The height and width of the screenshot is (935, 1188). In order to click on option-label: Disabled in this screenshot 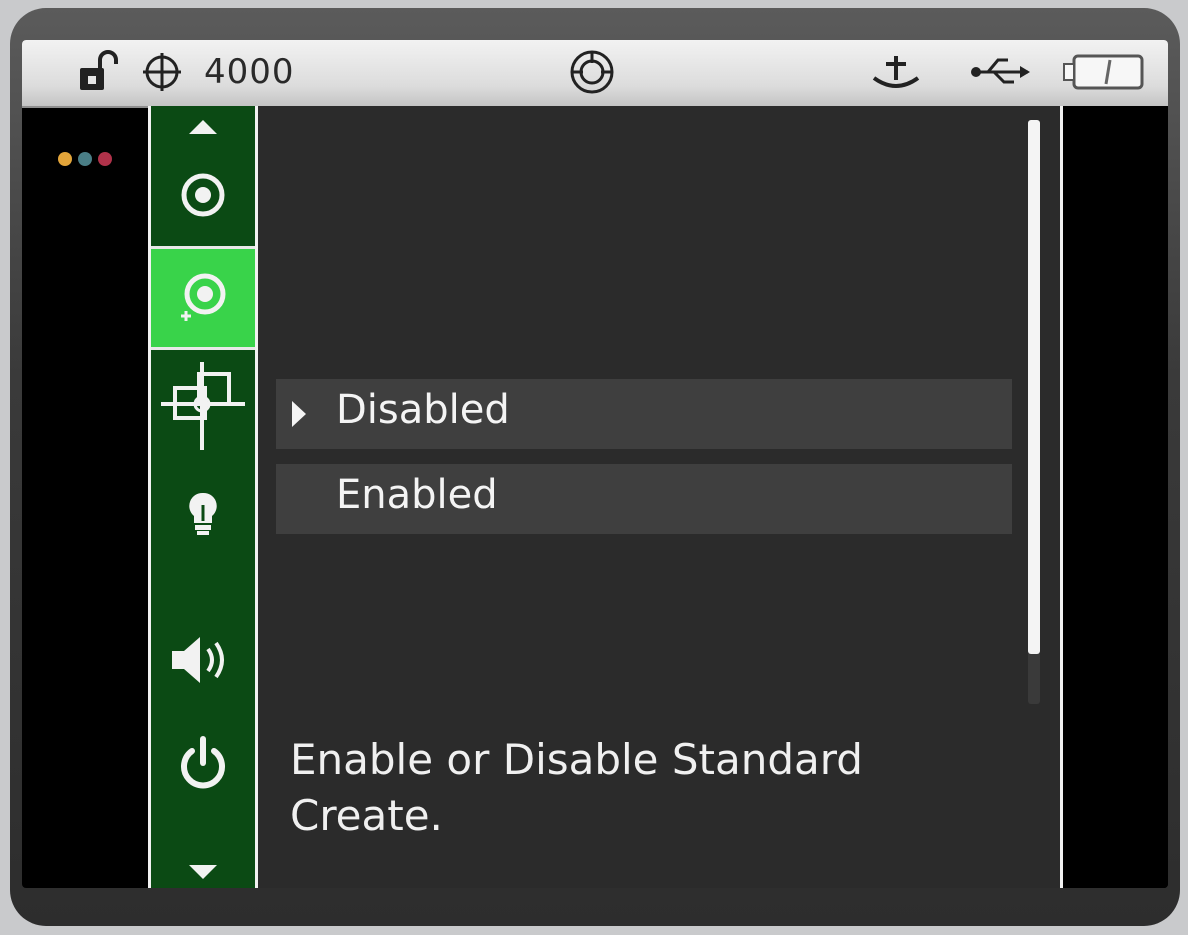, I will do `click(423, 410)`.